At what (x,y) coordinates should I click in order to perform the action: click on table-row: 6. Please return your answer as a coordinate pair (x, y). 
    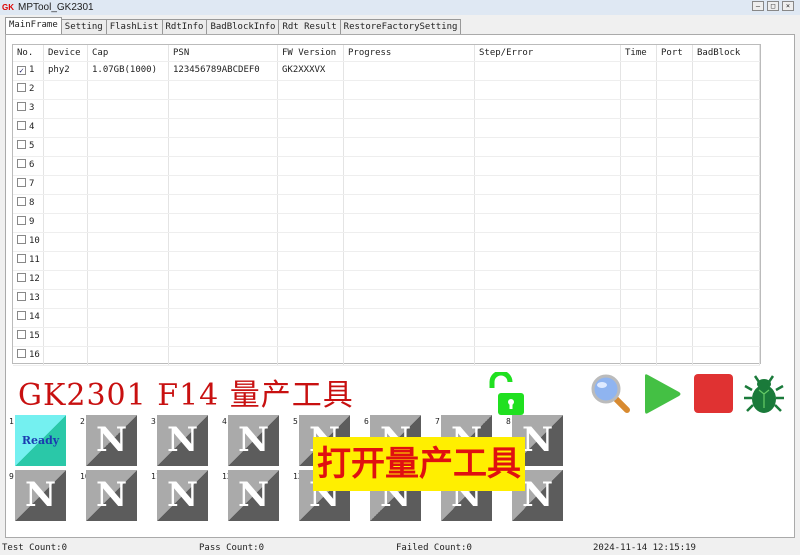
    Looking at the image, I should click on (386, 166).